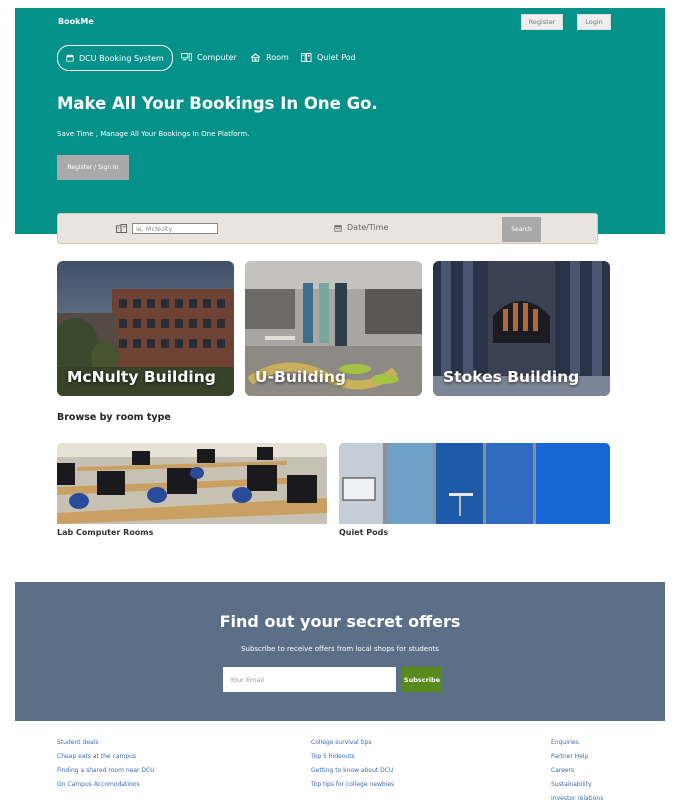 Image resolution: width=693 pixels, height=811 pixels. I want to click on nav-dcu-booking-system: DCU Booking System, so click(115, 58).